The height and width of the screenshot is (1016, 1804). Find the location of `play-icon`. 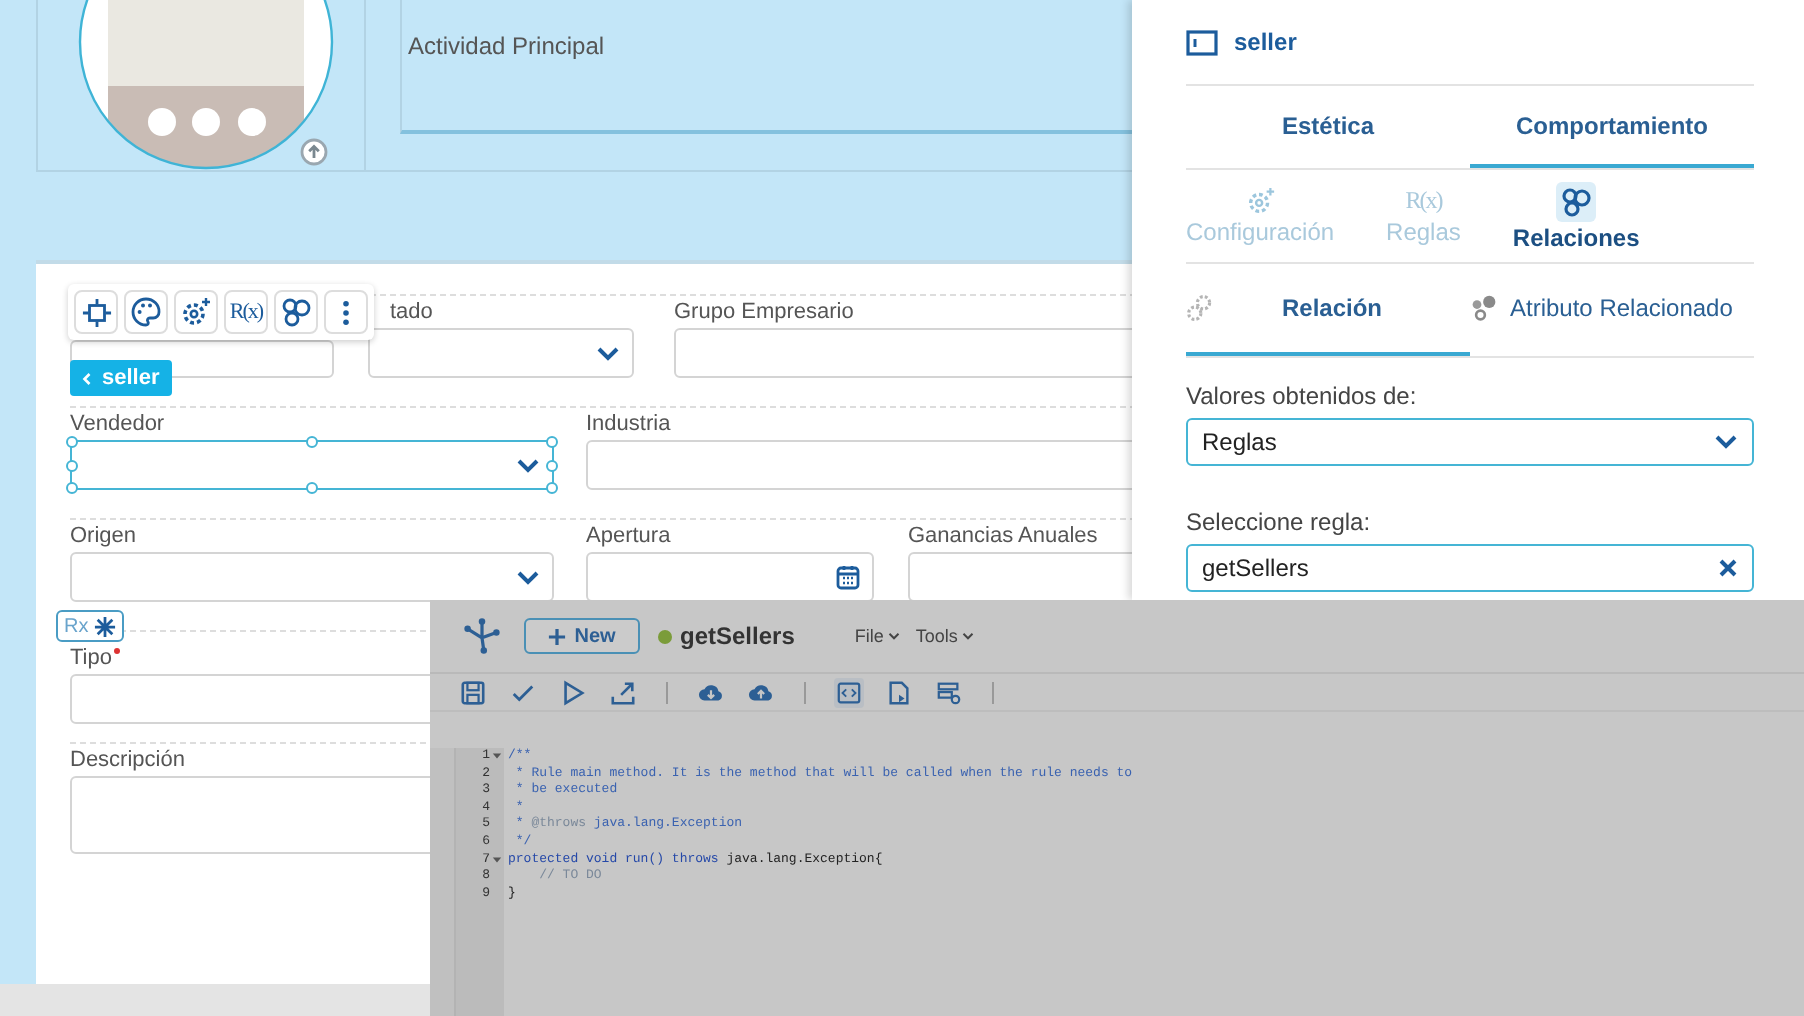

play-icon is located at coordinates (573, 692).